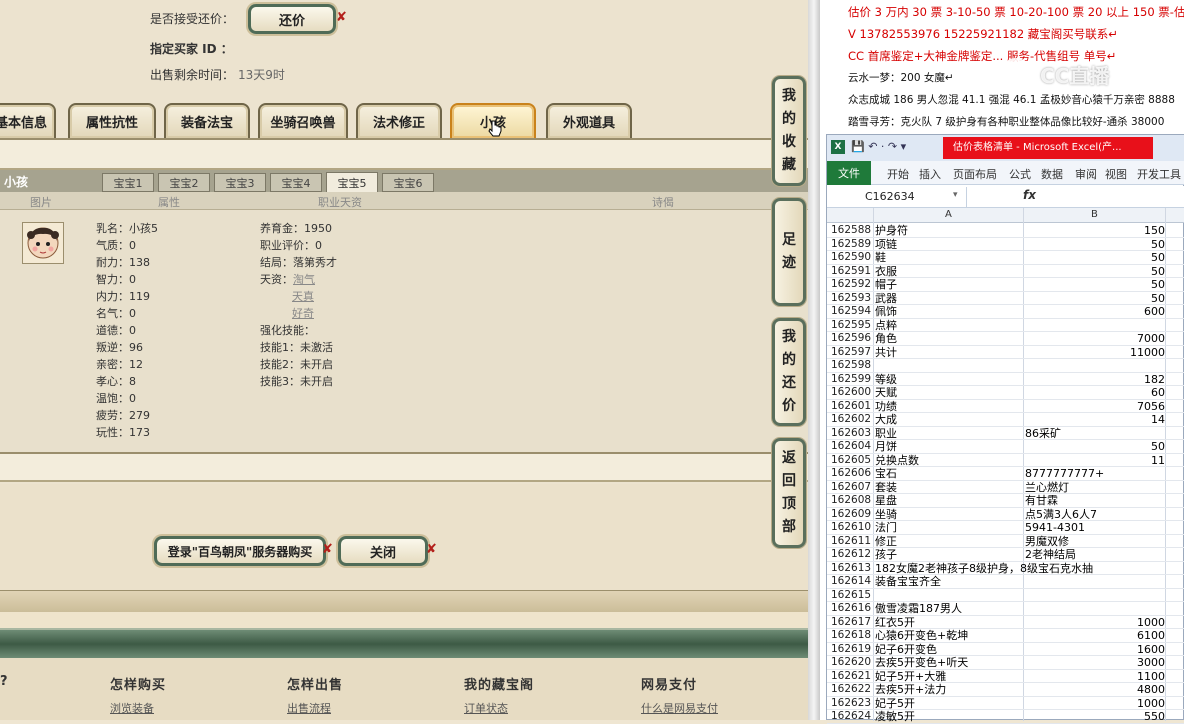  Describe the element at coordinates (1095, 650) in the screenshot. I see `cell-b: 1600` at that location.